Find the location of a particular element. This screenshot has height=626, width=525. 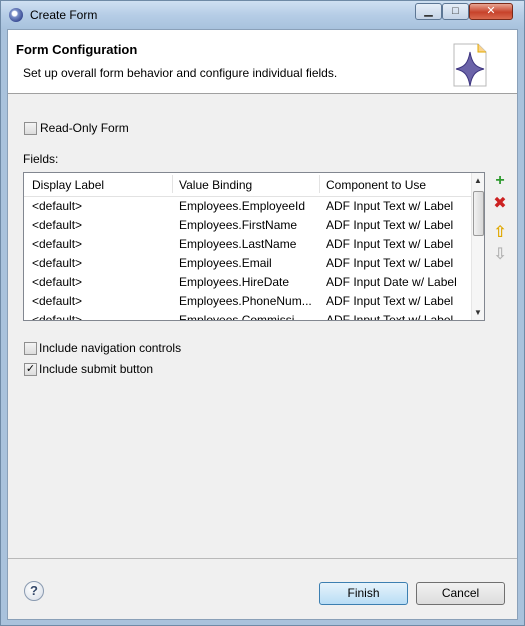

scroll-up-arrow-icon: ▲ is located at coordinates (478, 180).